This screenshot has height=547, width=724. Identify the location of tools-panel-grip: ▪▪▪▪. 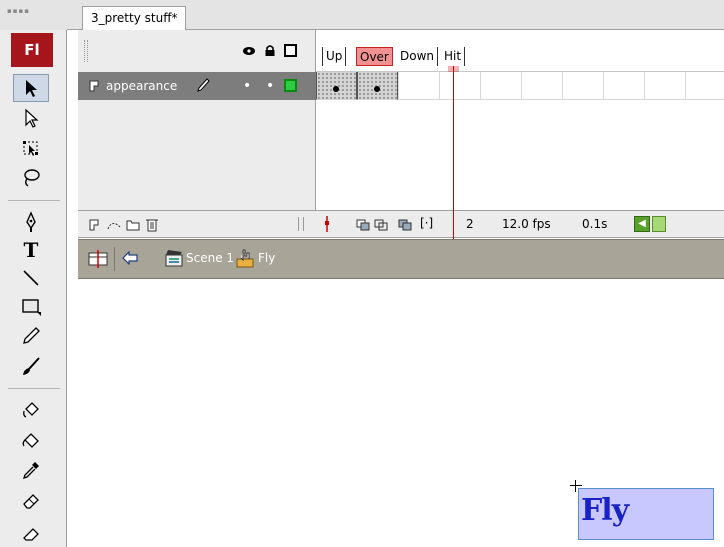
(33, 15).